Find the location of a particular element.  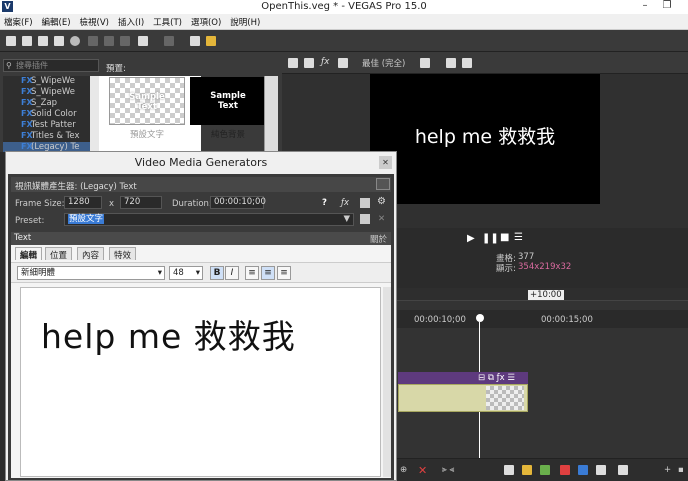

bold-button: B is located at coordinates (217, 273).